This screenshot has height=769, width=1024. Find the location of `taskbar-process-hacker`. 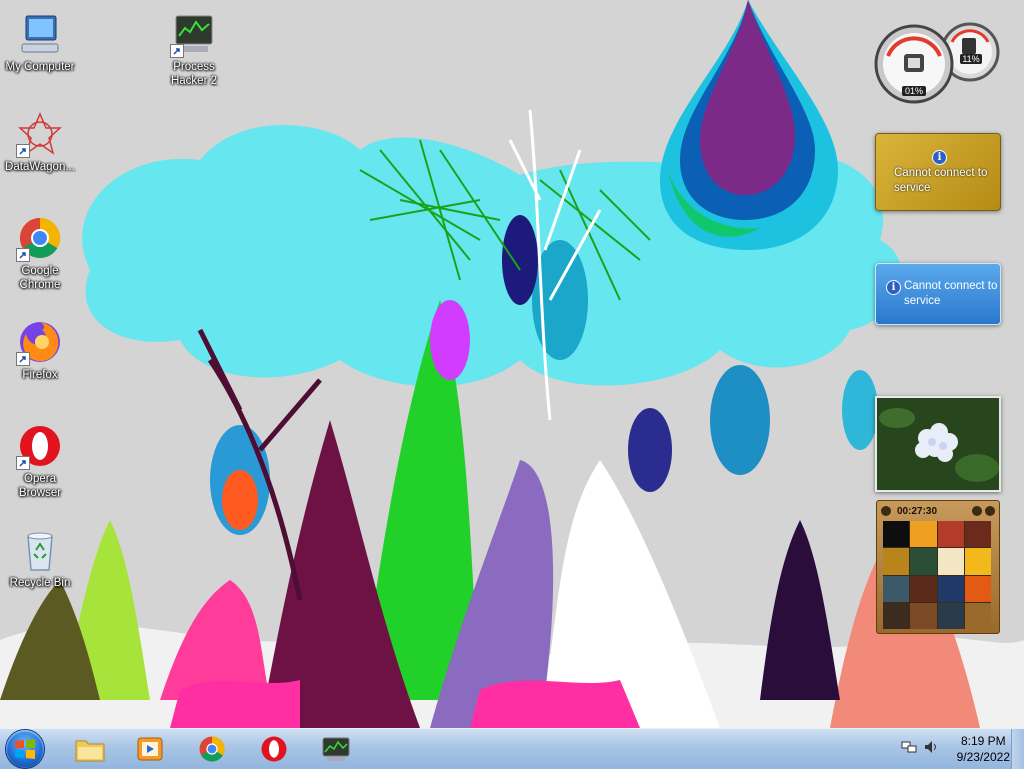

taskbar-process-hacker is located at coordinates (336, 749).